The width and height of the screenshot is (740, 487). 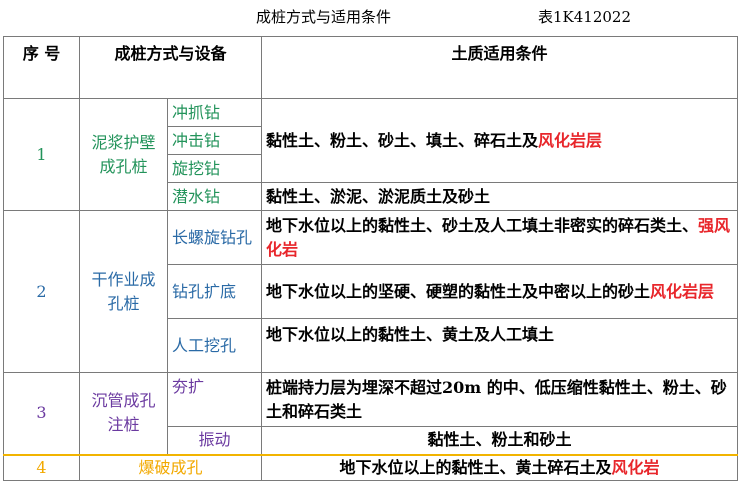 I want to click on table-caption: 成桩方式与适用条件 表1K412022, so click(x=370, y=17).